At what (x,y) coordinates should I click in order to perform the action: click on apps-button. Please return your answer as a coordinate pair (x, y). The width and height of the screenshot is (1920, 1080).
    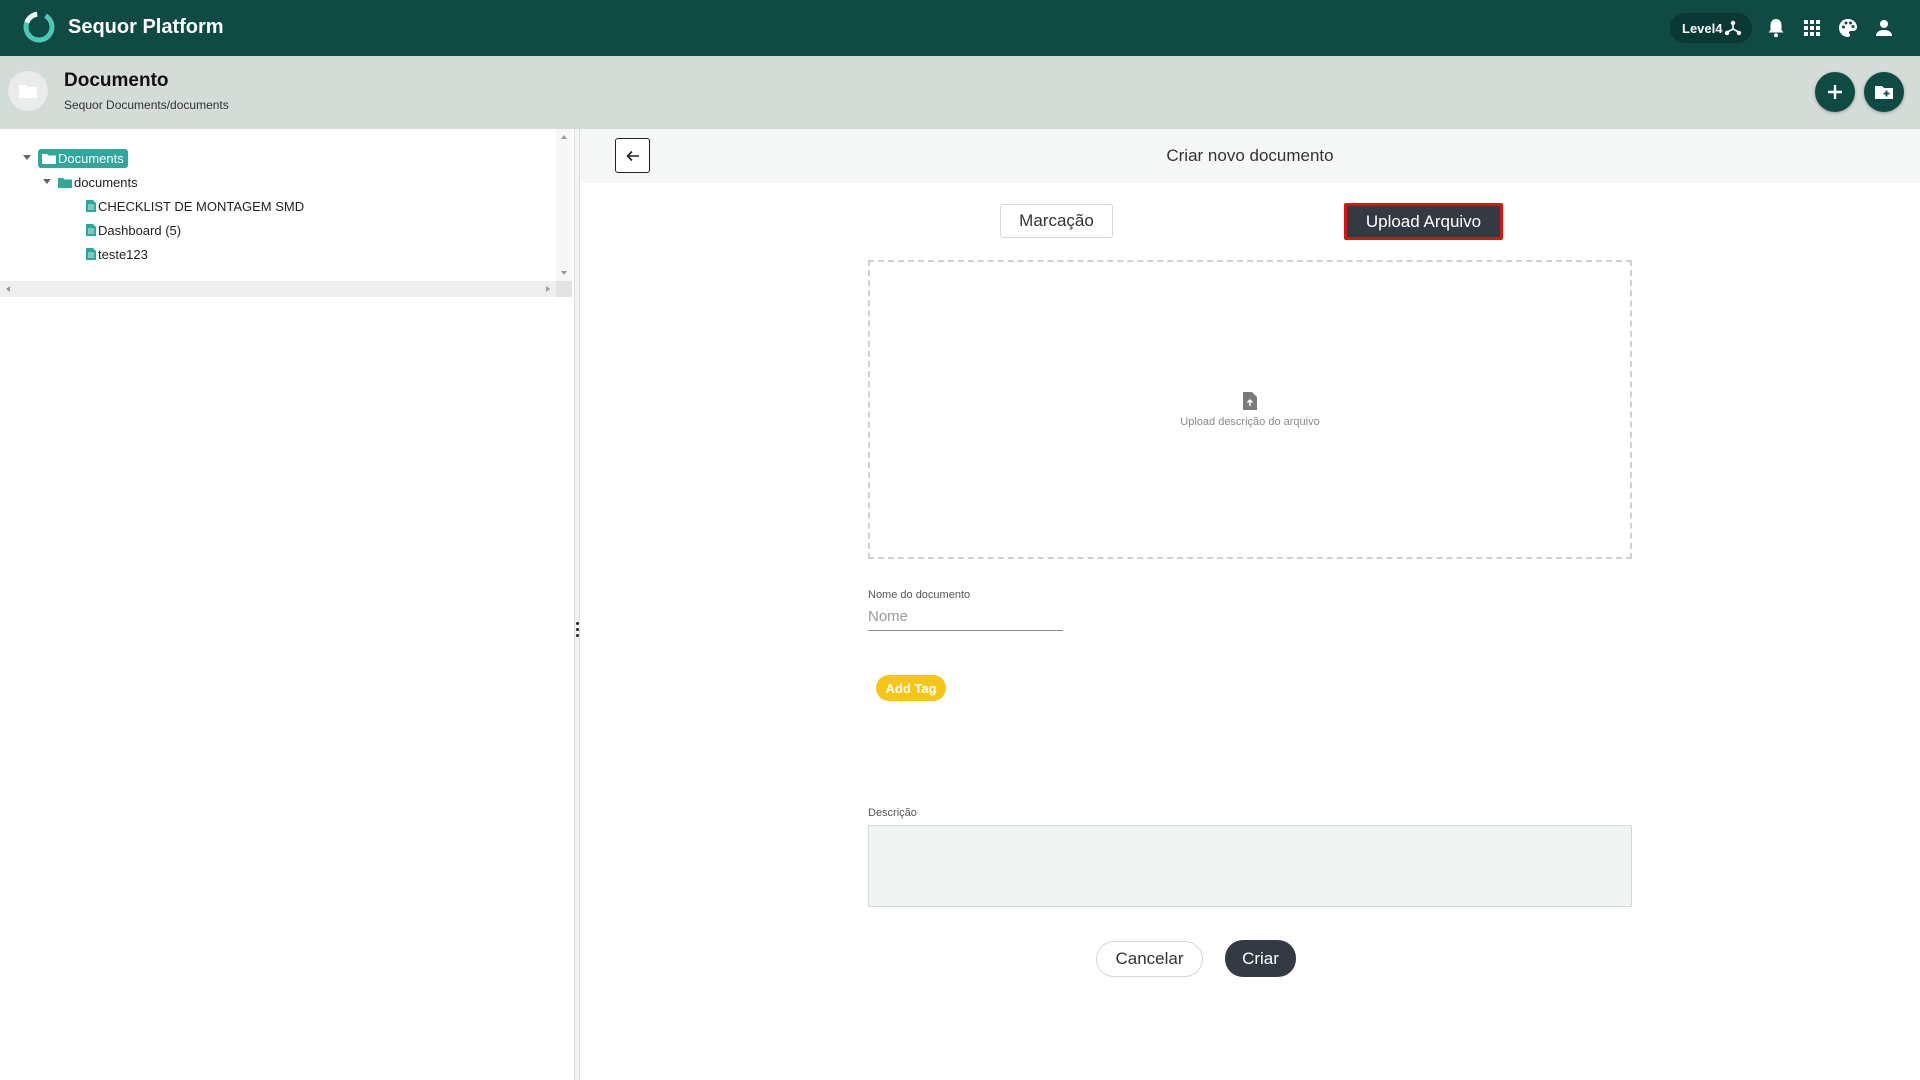
    Looking at the image, I should click on (1812, 28).